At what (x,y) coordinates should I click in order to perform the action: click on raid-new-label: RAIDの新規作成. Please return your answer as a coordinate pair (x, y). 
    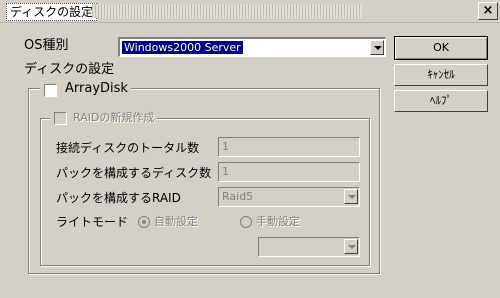
    Looking at the image, I should click on (114, 117).